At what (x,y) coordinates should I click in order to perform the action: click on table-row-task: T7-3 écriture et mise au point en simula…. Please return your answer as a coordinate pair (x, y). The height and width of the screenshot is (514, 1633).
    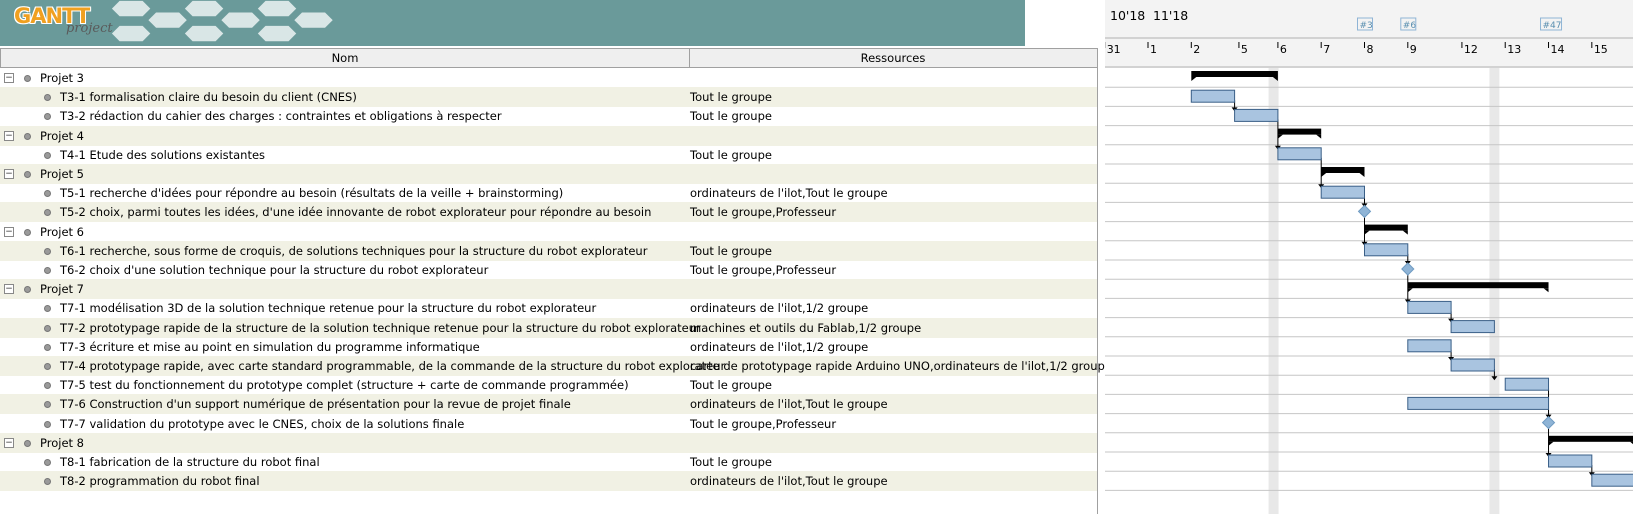
    Looking at the image, I should click on (549, 347).